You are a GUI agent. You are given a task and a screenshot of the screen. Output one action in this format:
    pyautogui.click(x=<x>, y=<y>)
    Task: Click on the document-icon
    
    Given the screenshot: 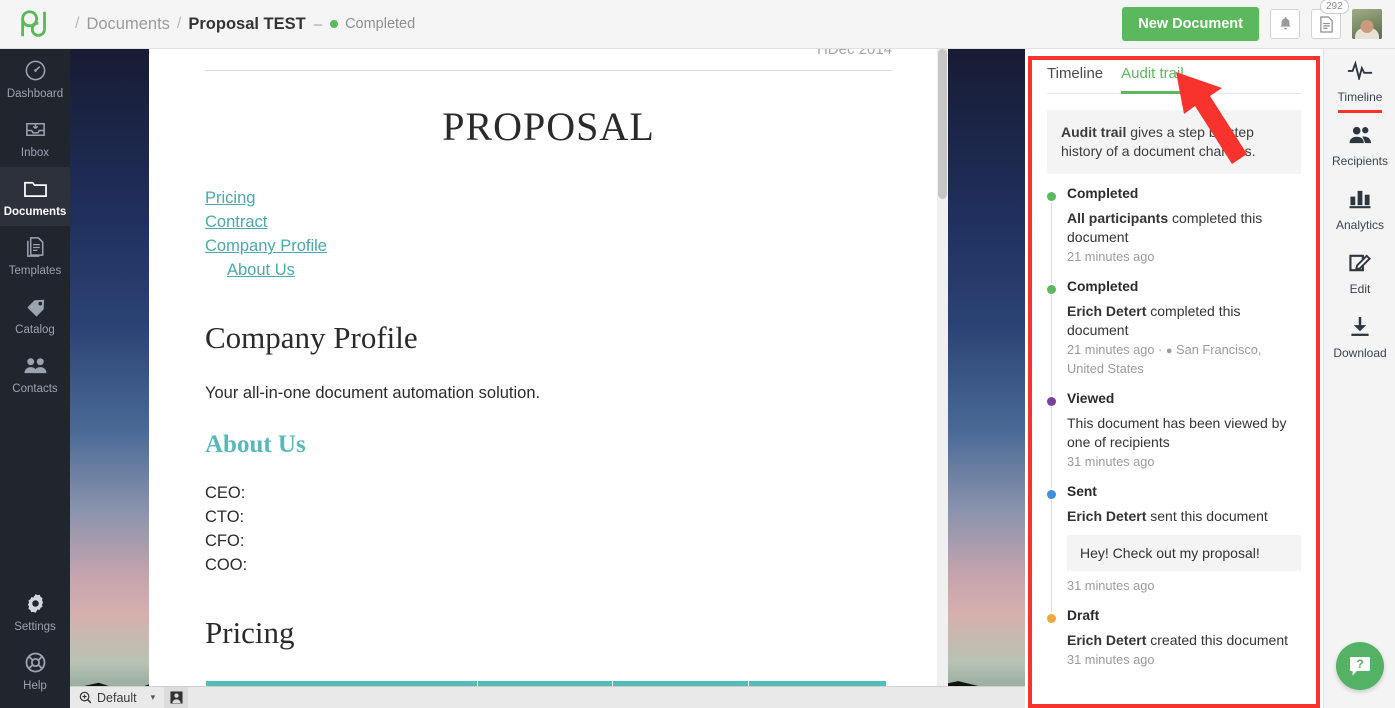 What is the action you would take?
    pyautogui.click(x=1326, y=24)
    